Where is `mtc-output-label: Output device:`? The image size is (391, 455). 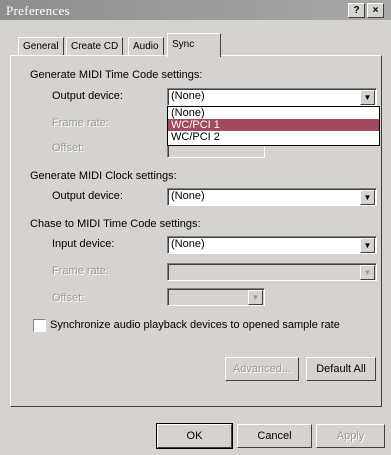
mtc-output-label: Output device: is located at coordinates (87, 96).